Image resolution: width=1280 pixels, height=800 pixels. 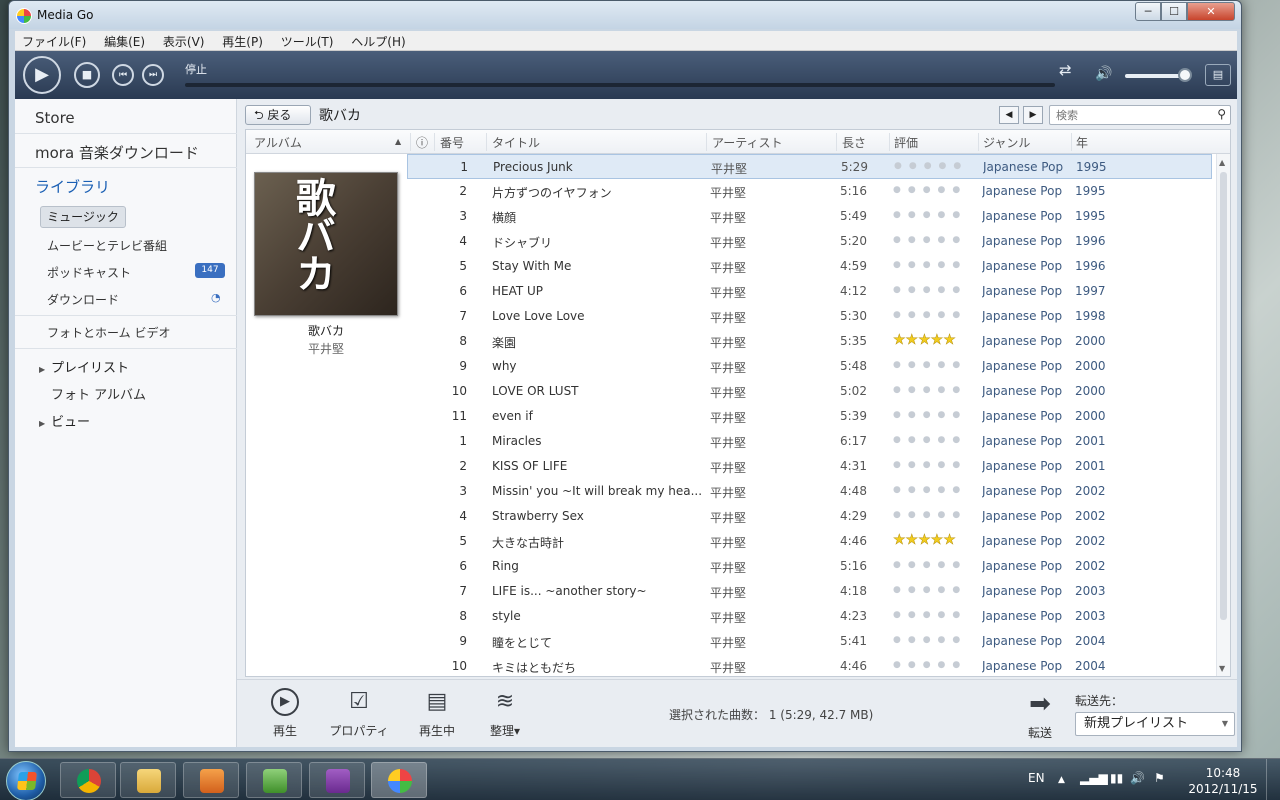 What do you see at coordinates (126, 152) in the screenshot?
I see `sidebar-item-mora: mora 音楽ダウンロード` at bounding box center [126, 152].